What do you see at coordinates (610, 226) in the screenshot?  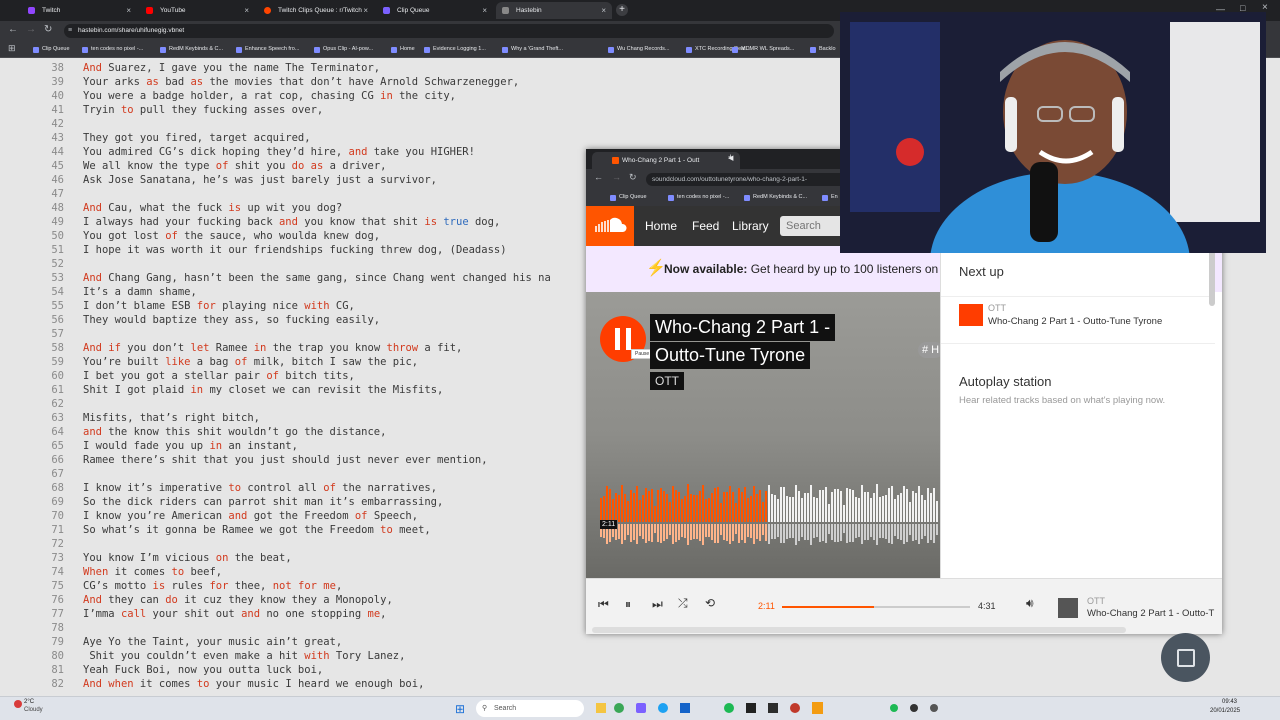 I see `soundcloud-logo-icon` at bounding box center [610, 226].